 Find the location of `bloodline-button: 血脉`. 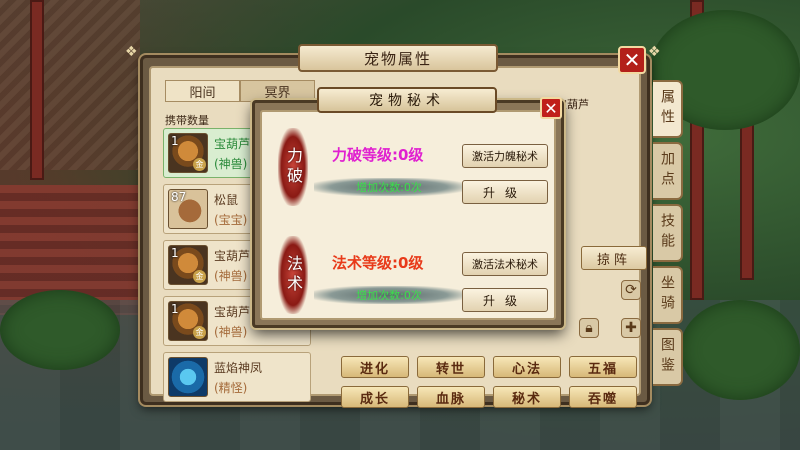

bloodline-button: 血脉 is located at coordinates (451, 397).